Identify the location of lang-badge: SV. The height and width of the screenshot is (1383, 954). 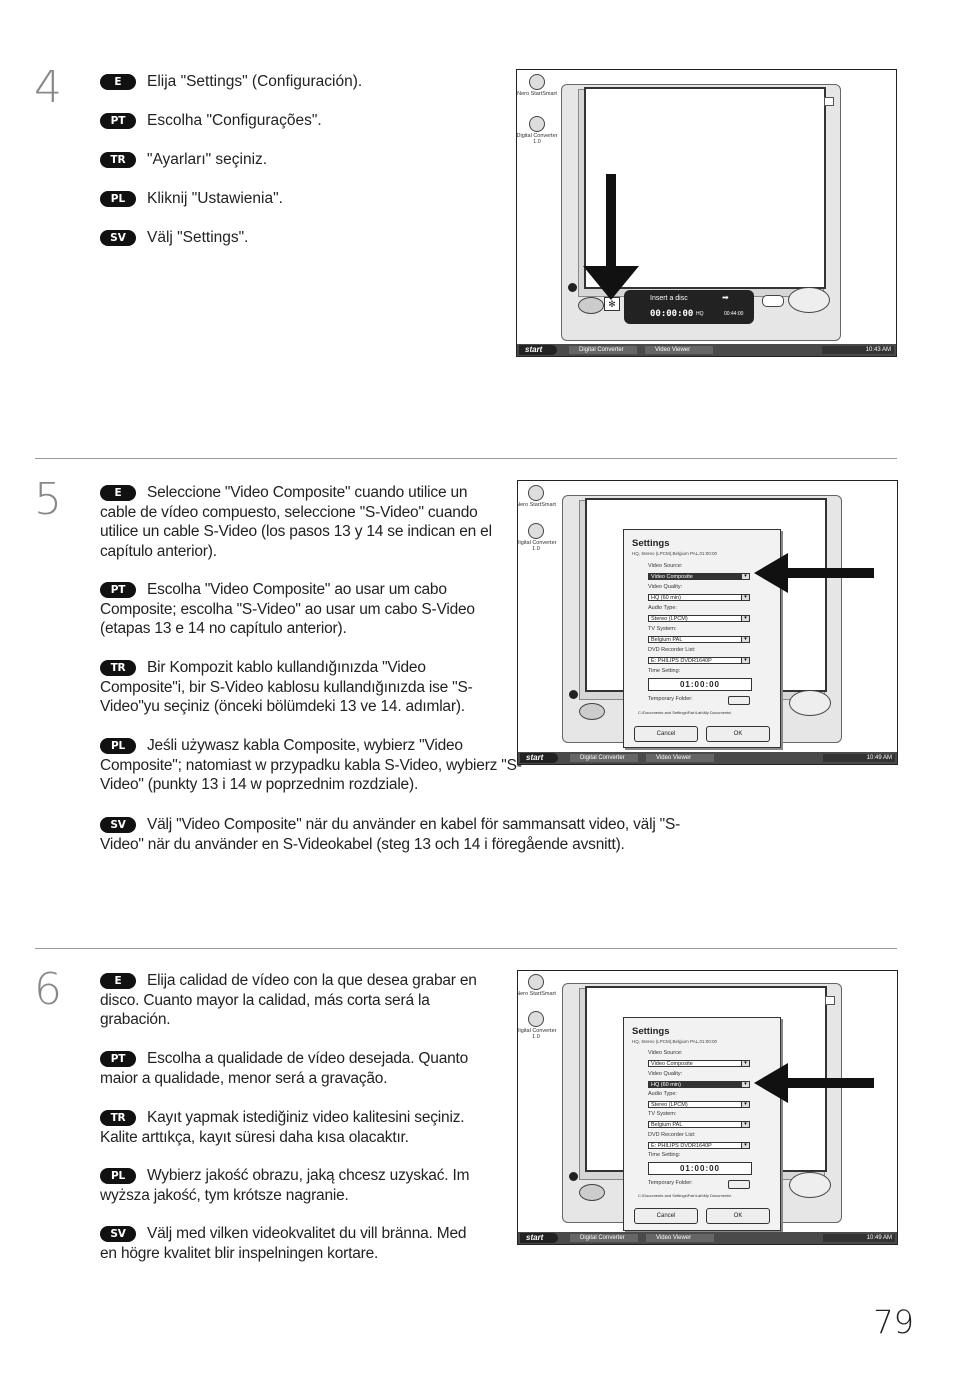
(118, 825).